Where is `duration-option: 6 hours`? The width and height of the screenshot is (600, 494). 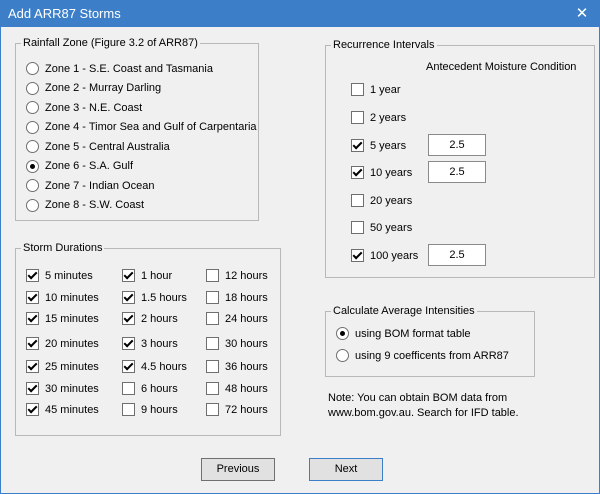
duration-option: 6 hours is located at coordinates (150, 388).